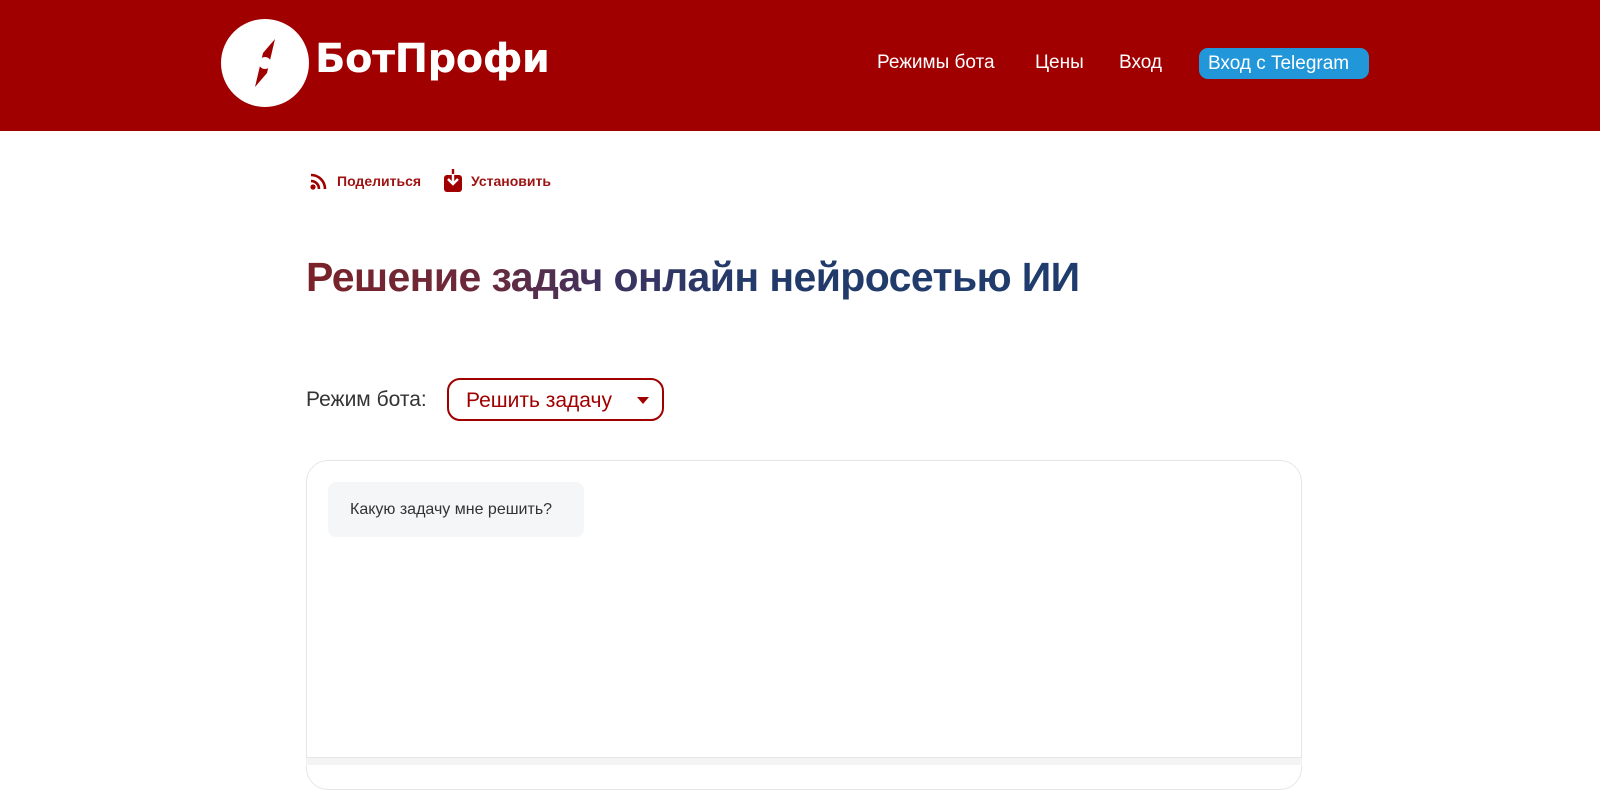  What do you see at coordinates (1059, 63) in the screenshot?
I see `nav-prices-link: Цены` at bounding box center [1059, 63].